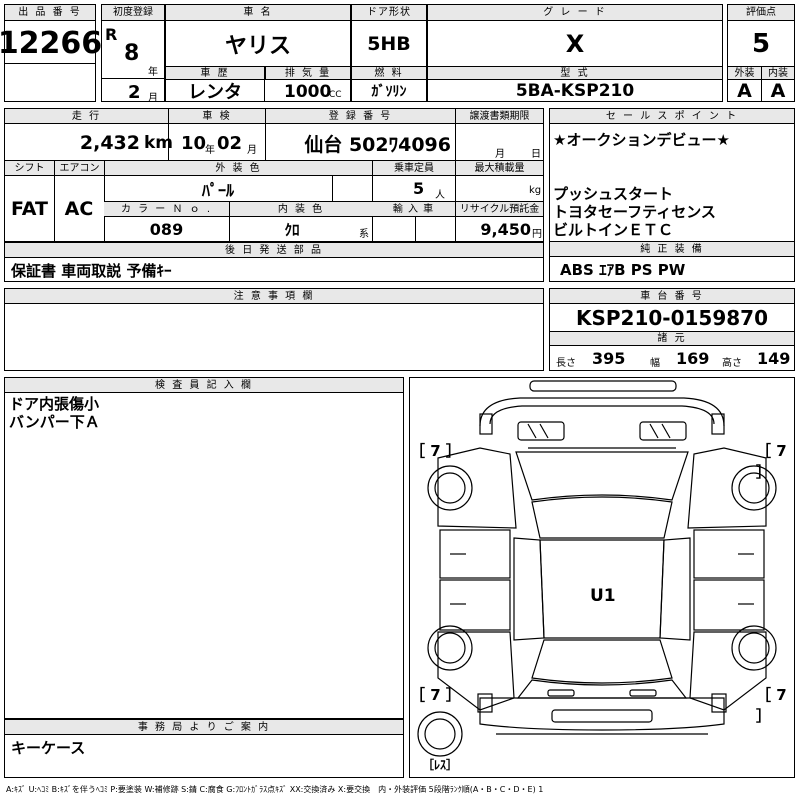 This screenshot has width=800, height=800. I want to click on inspection-month-unit: 月, so click(252, 150).